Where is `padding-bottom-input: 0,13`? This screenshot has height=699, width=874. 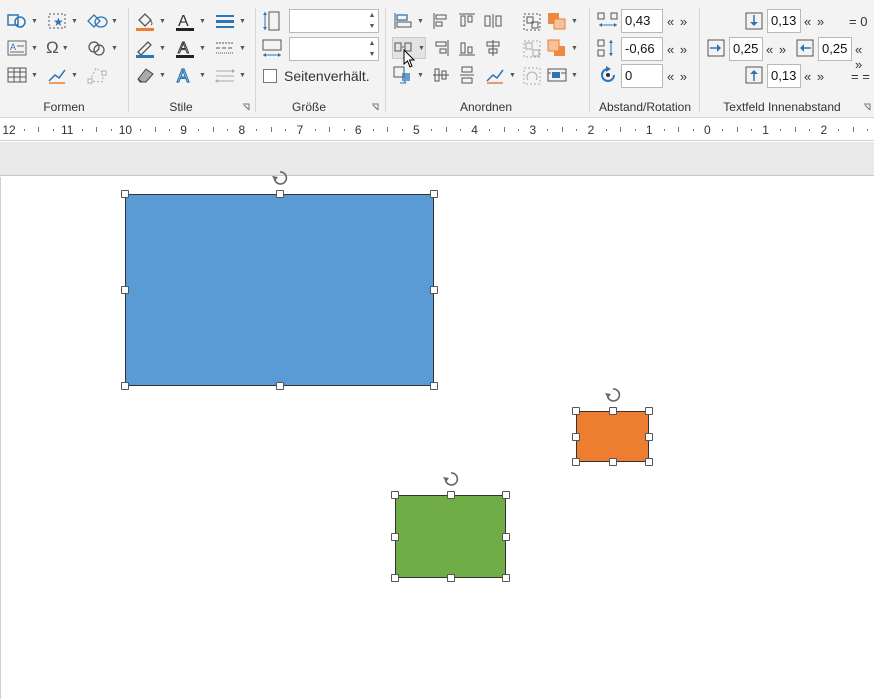 padding-bottom-input: 0,13 is located at coordinates (784, 76).